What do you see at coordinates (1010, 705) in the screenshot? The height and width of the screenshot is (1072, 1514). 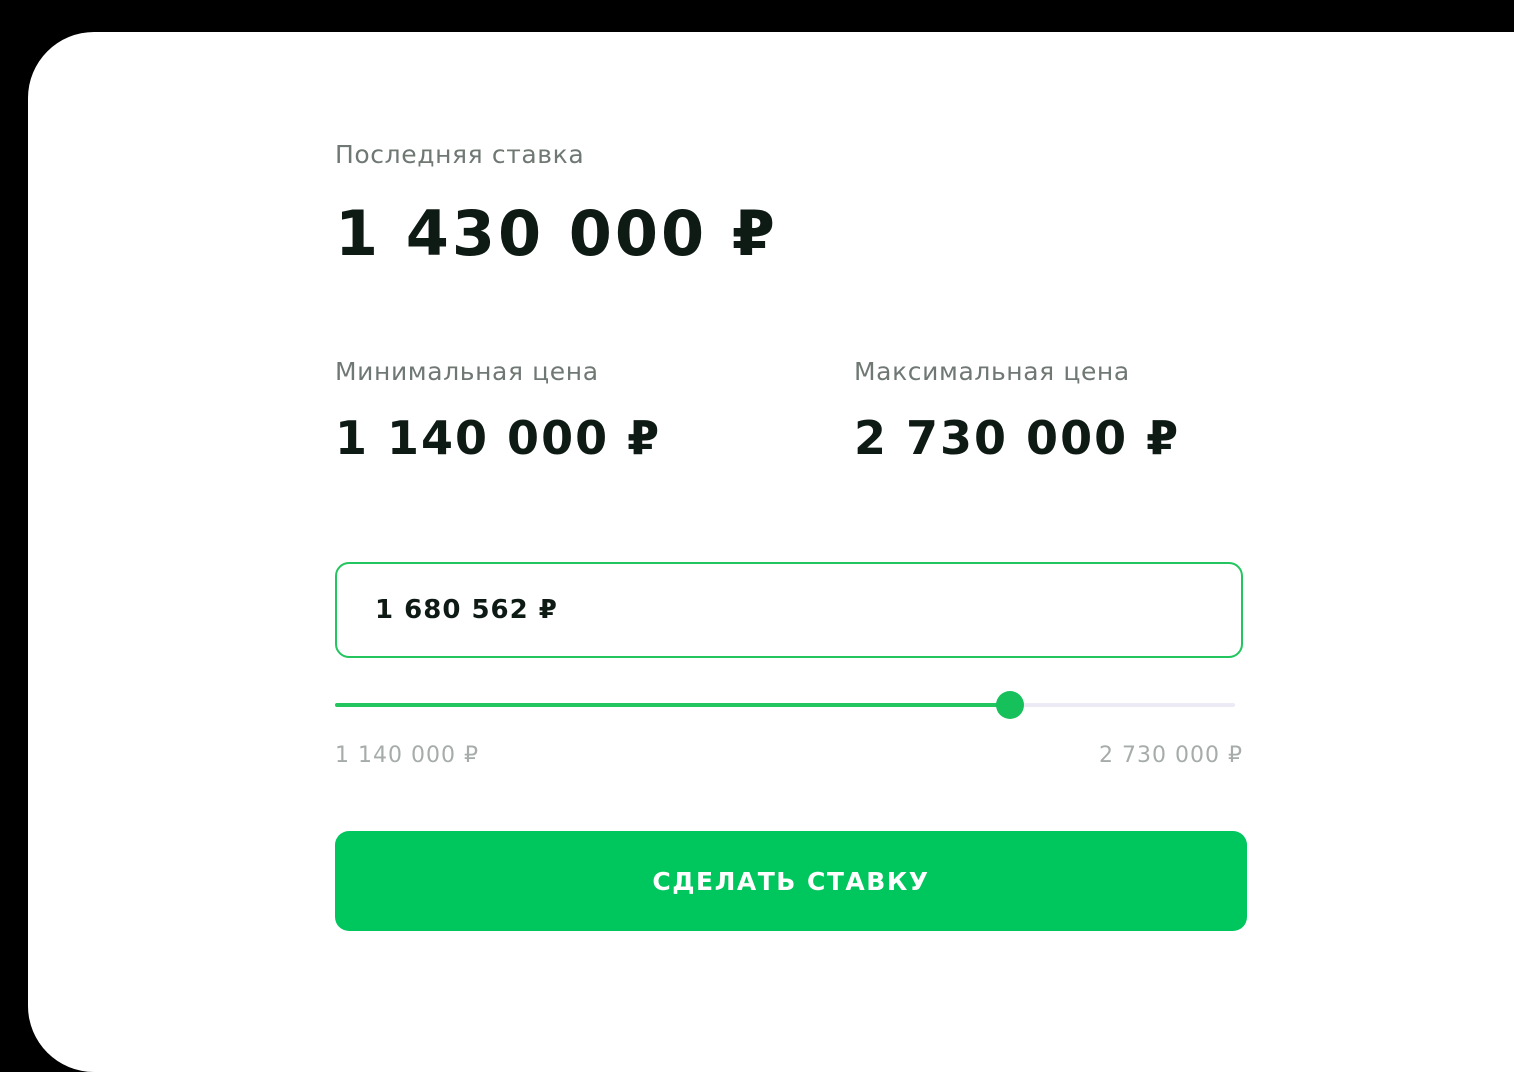 I see `slider-thumb` at bounding box center [1010, 705].